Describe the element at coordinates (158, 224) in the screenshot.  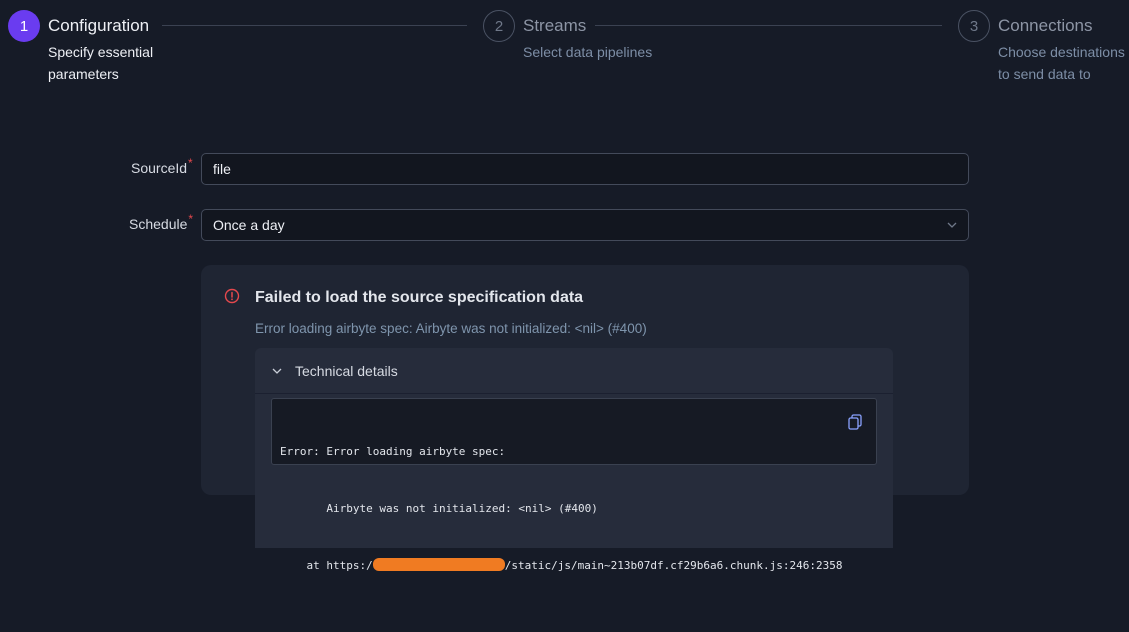
I see `schedule-label-text: Schedule` at that location.